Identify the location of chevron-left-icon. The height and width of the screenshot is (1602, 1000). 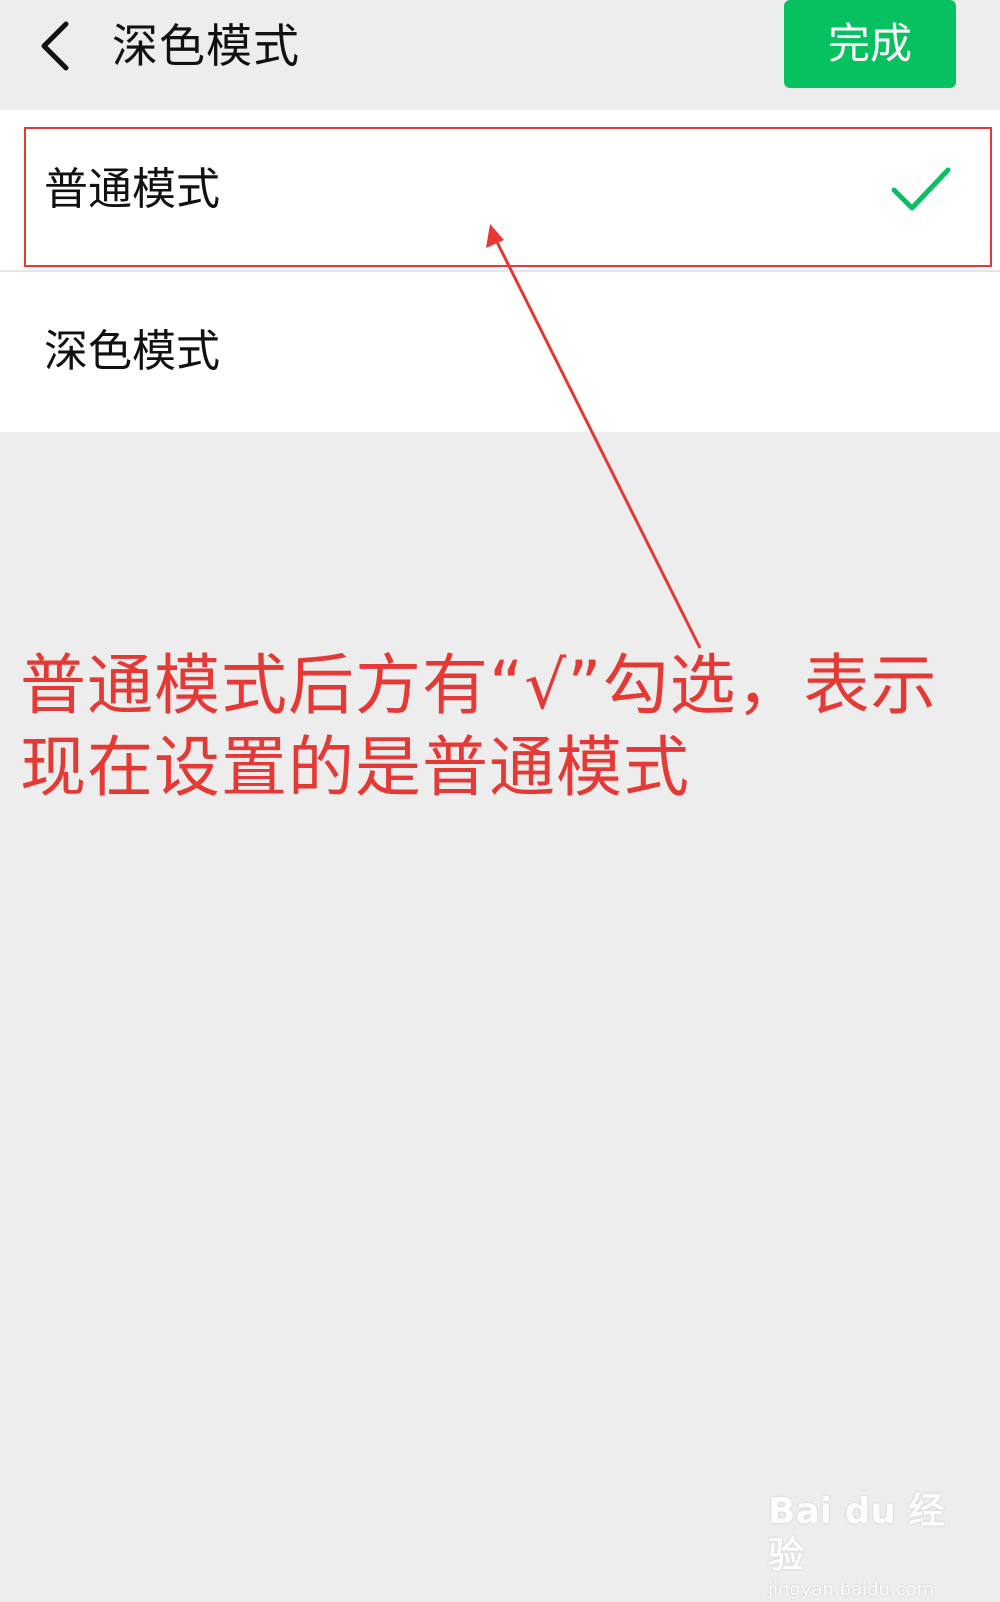
(56, 46).